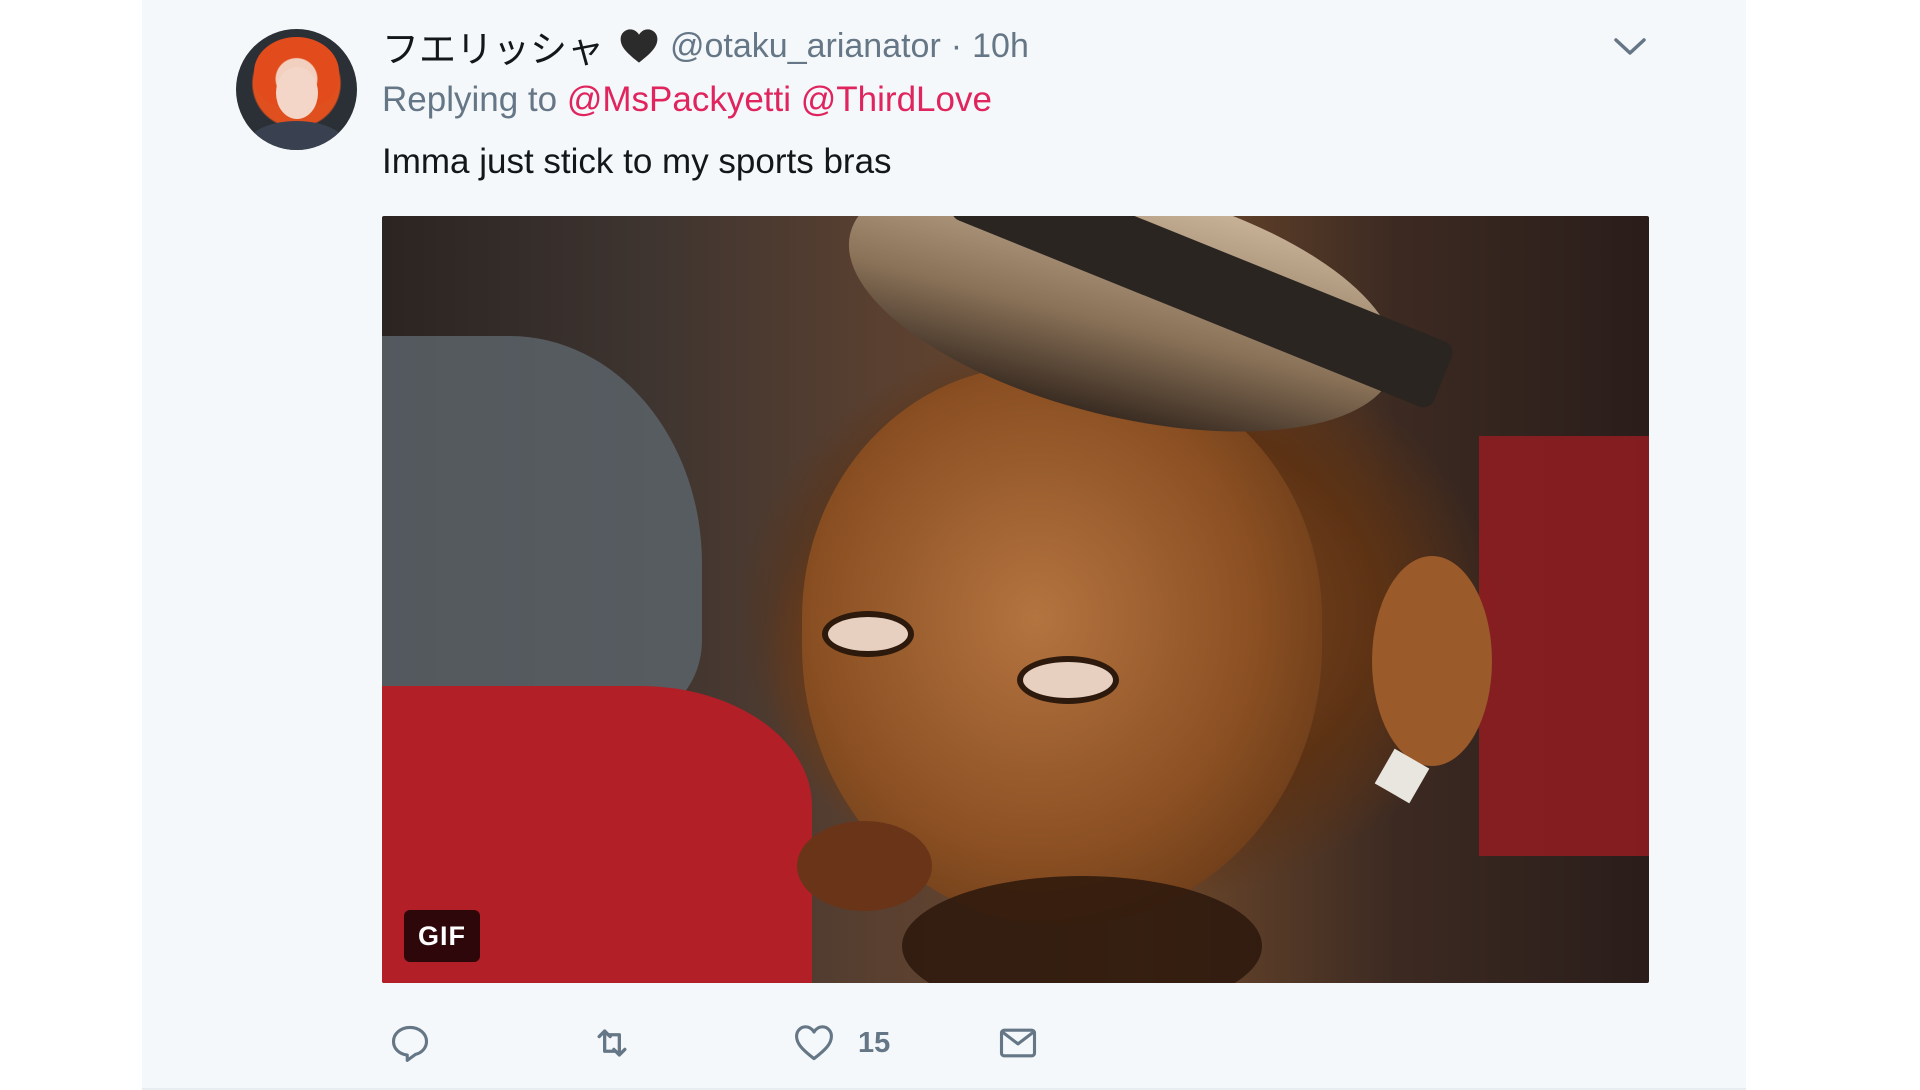  I want to click on direct-message-button, so click(1018, 1043).